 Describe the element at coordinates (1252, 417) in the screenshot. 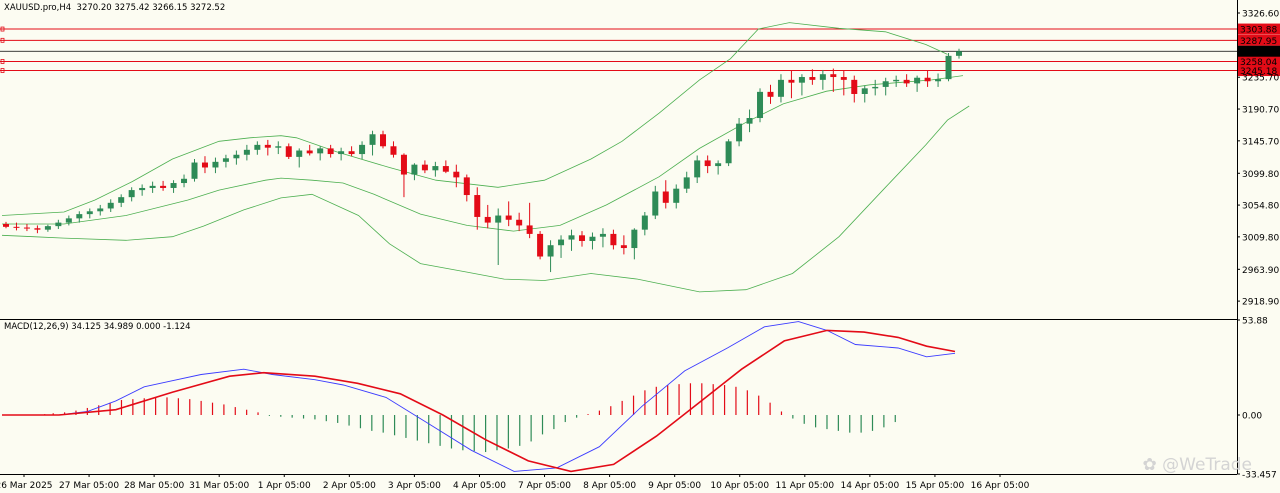

I see `macd-tick-label: 0.00` at that location.